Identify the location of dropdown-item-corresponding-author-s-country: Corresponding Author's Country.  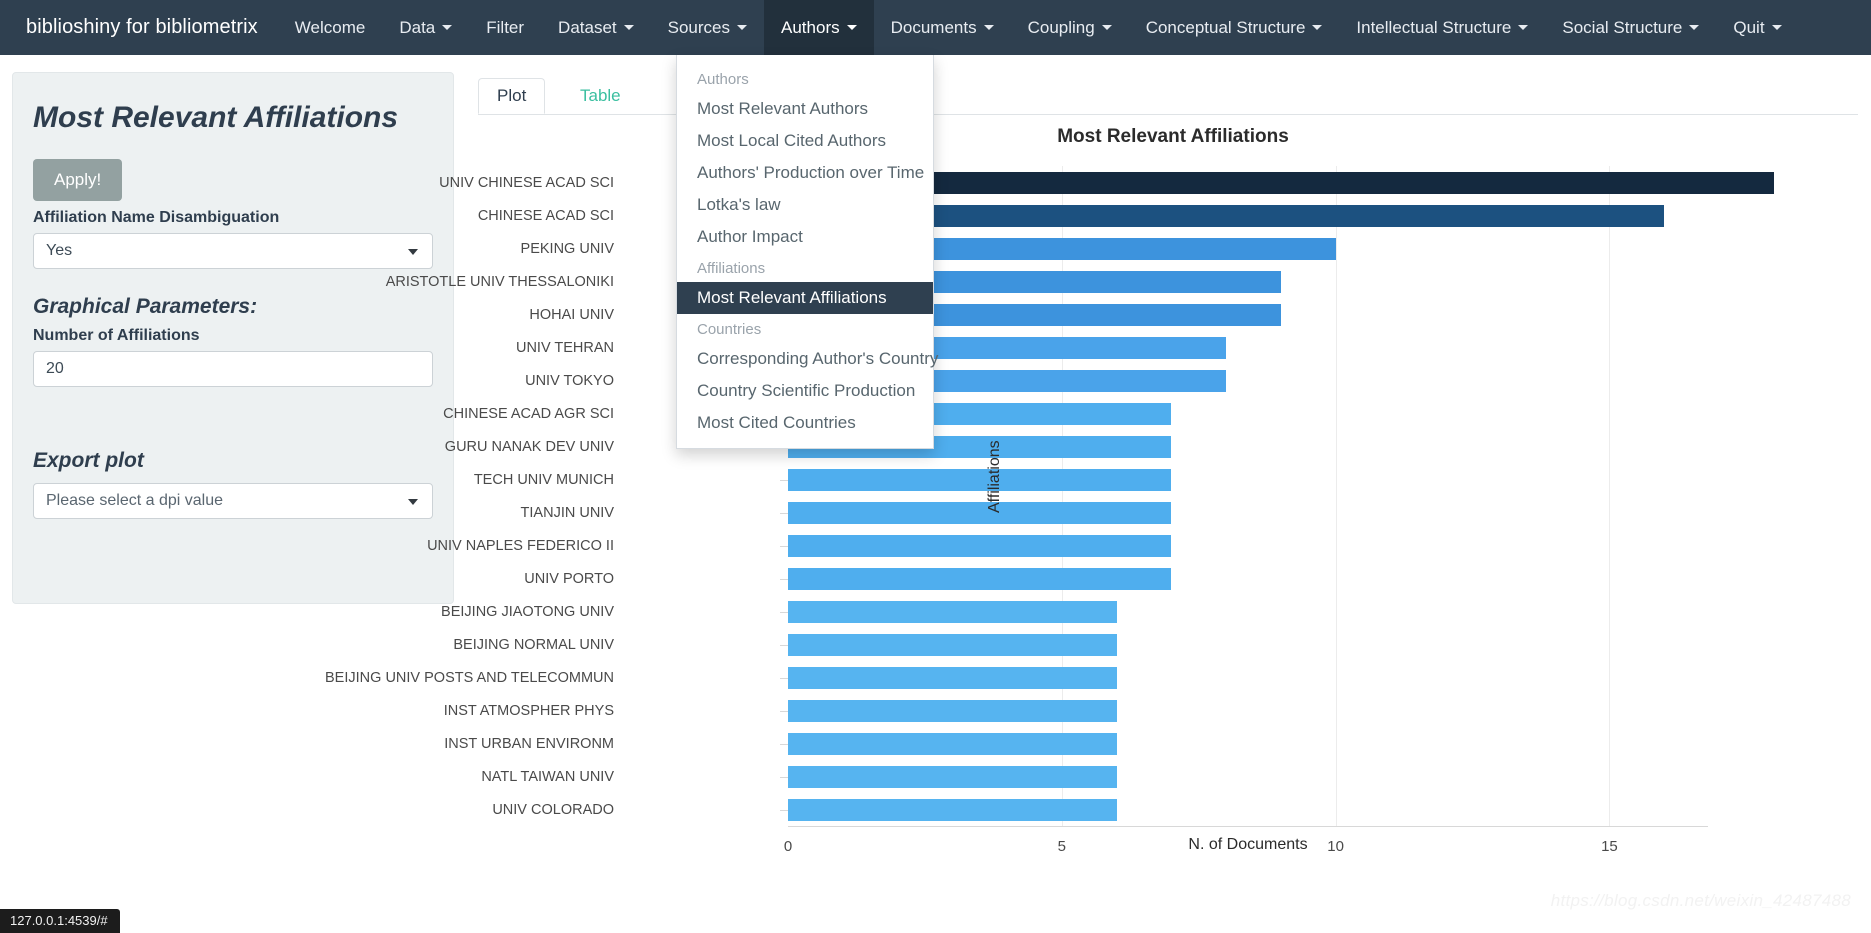
(807, 359).